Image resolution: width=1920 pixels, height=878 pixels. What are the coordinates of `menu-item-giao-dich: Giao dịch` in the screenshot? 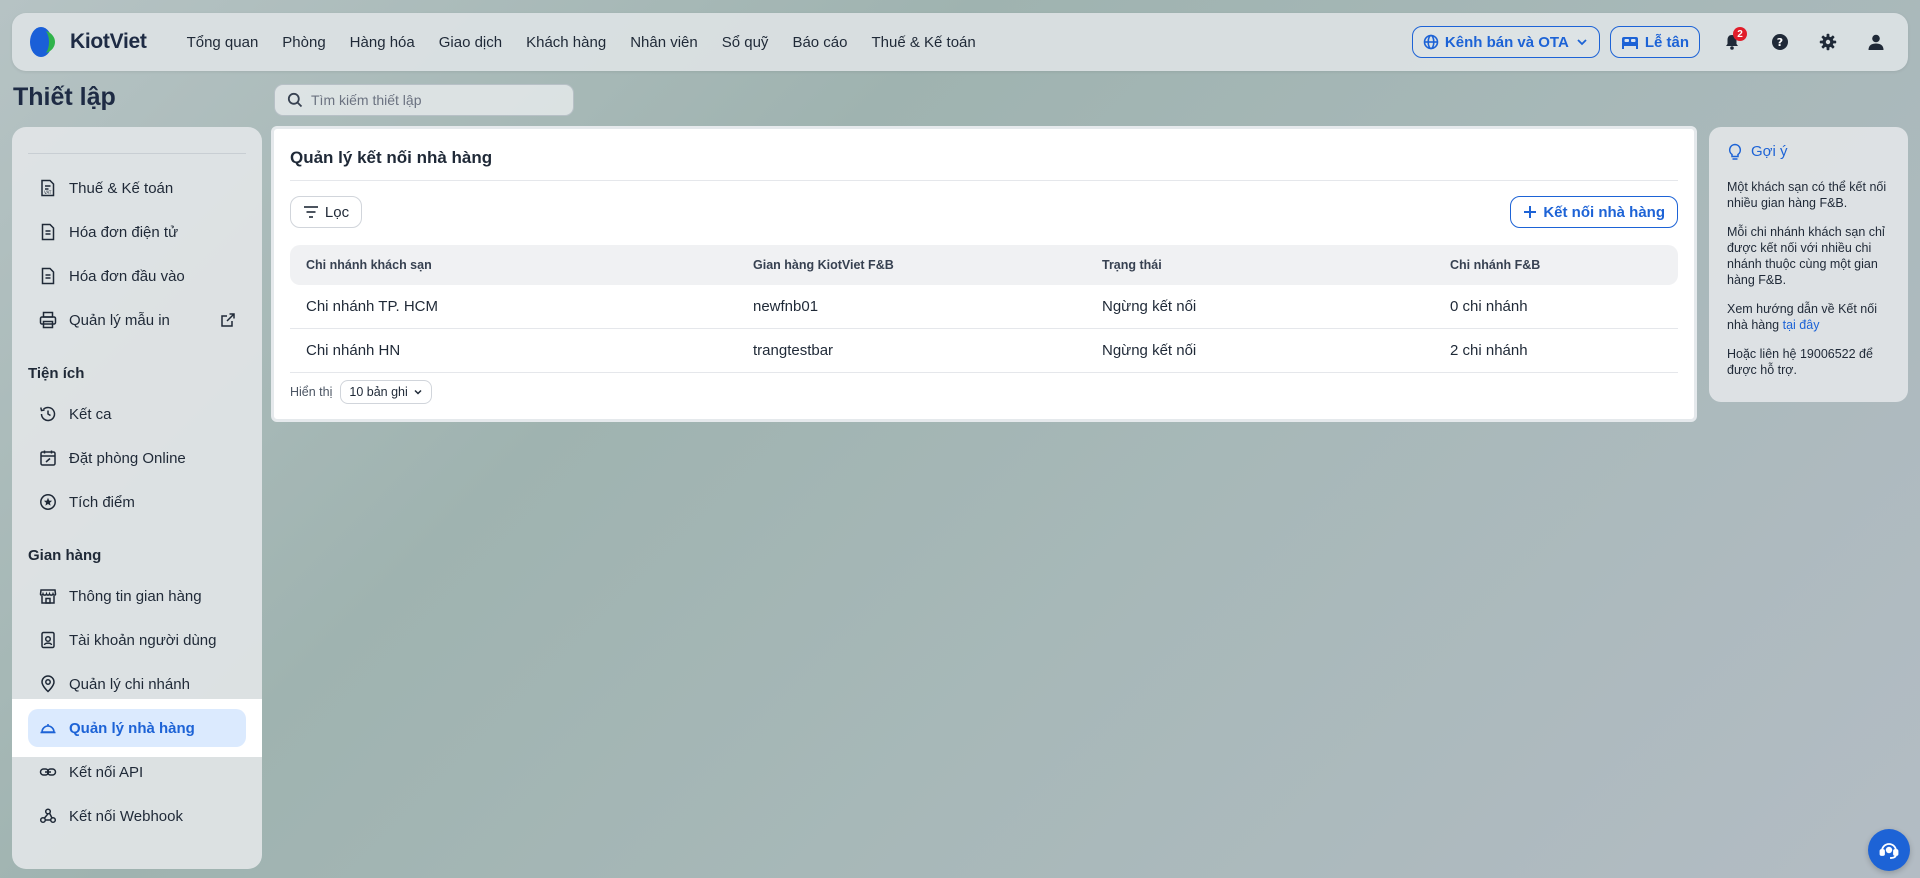 It's located at (470, 42).